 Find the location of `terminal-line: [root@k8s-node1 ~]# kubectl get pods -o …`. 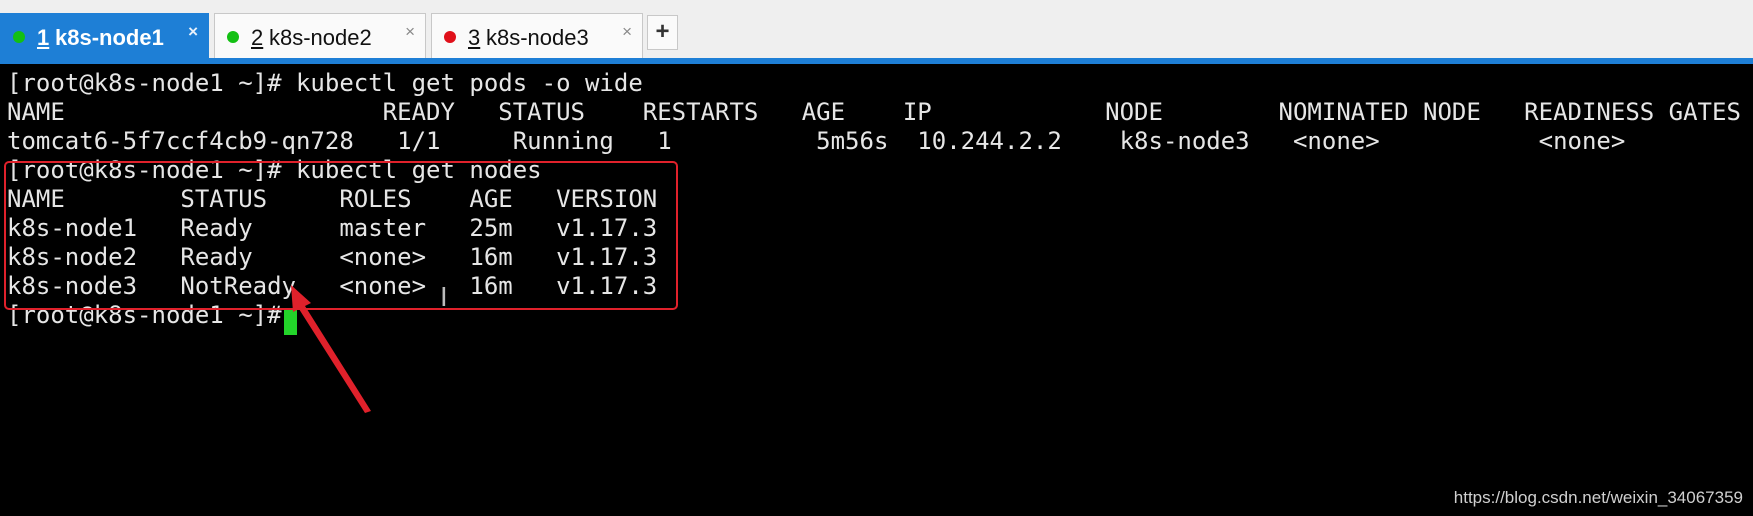

terminal-line: [root@k8s-node1 ~]# kubectl get pods -o … is located at coordinates (325, 83).